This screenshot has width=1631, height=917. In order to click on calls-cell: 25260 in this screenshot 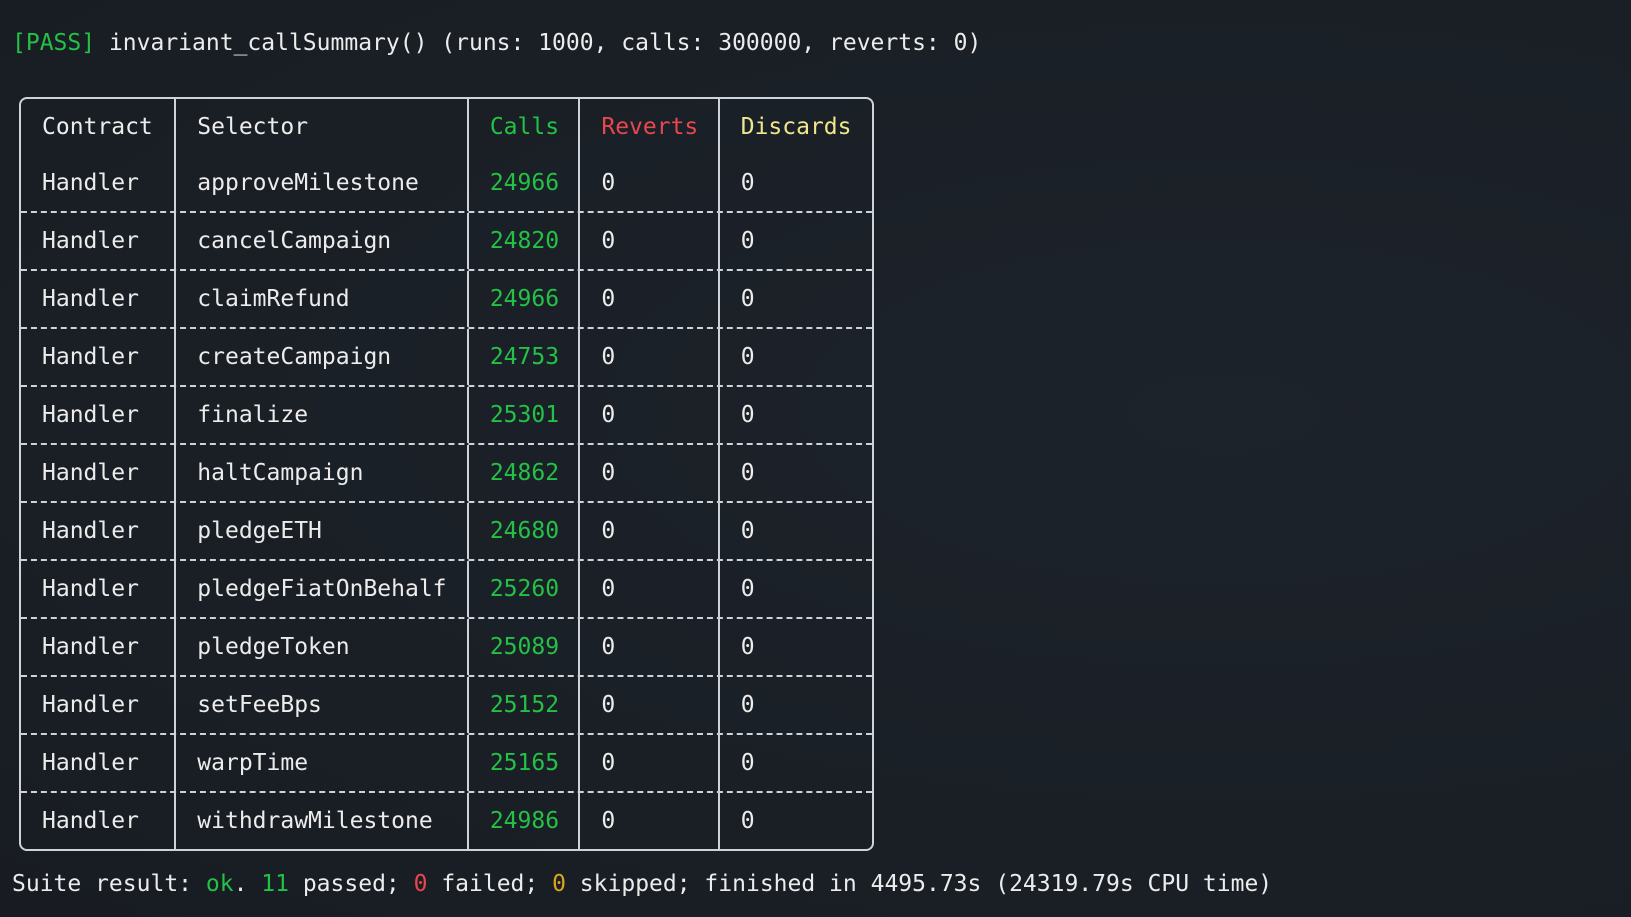, I will do `click(522, 589)`.